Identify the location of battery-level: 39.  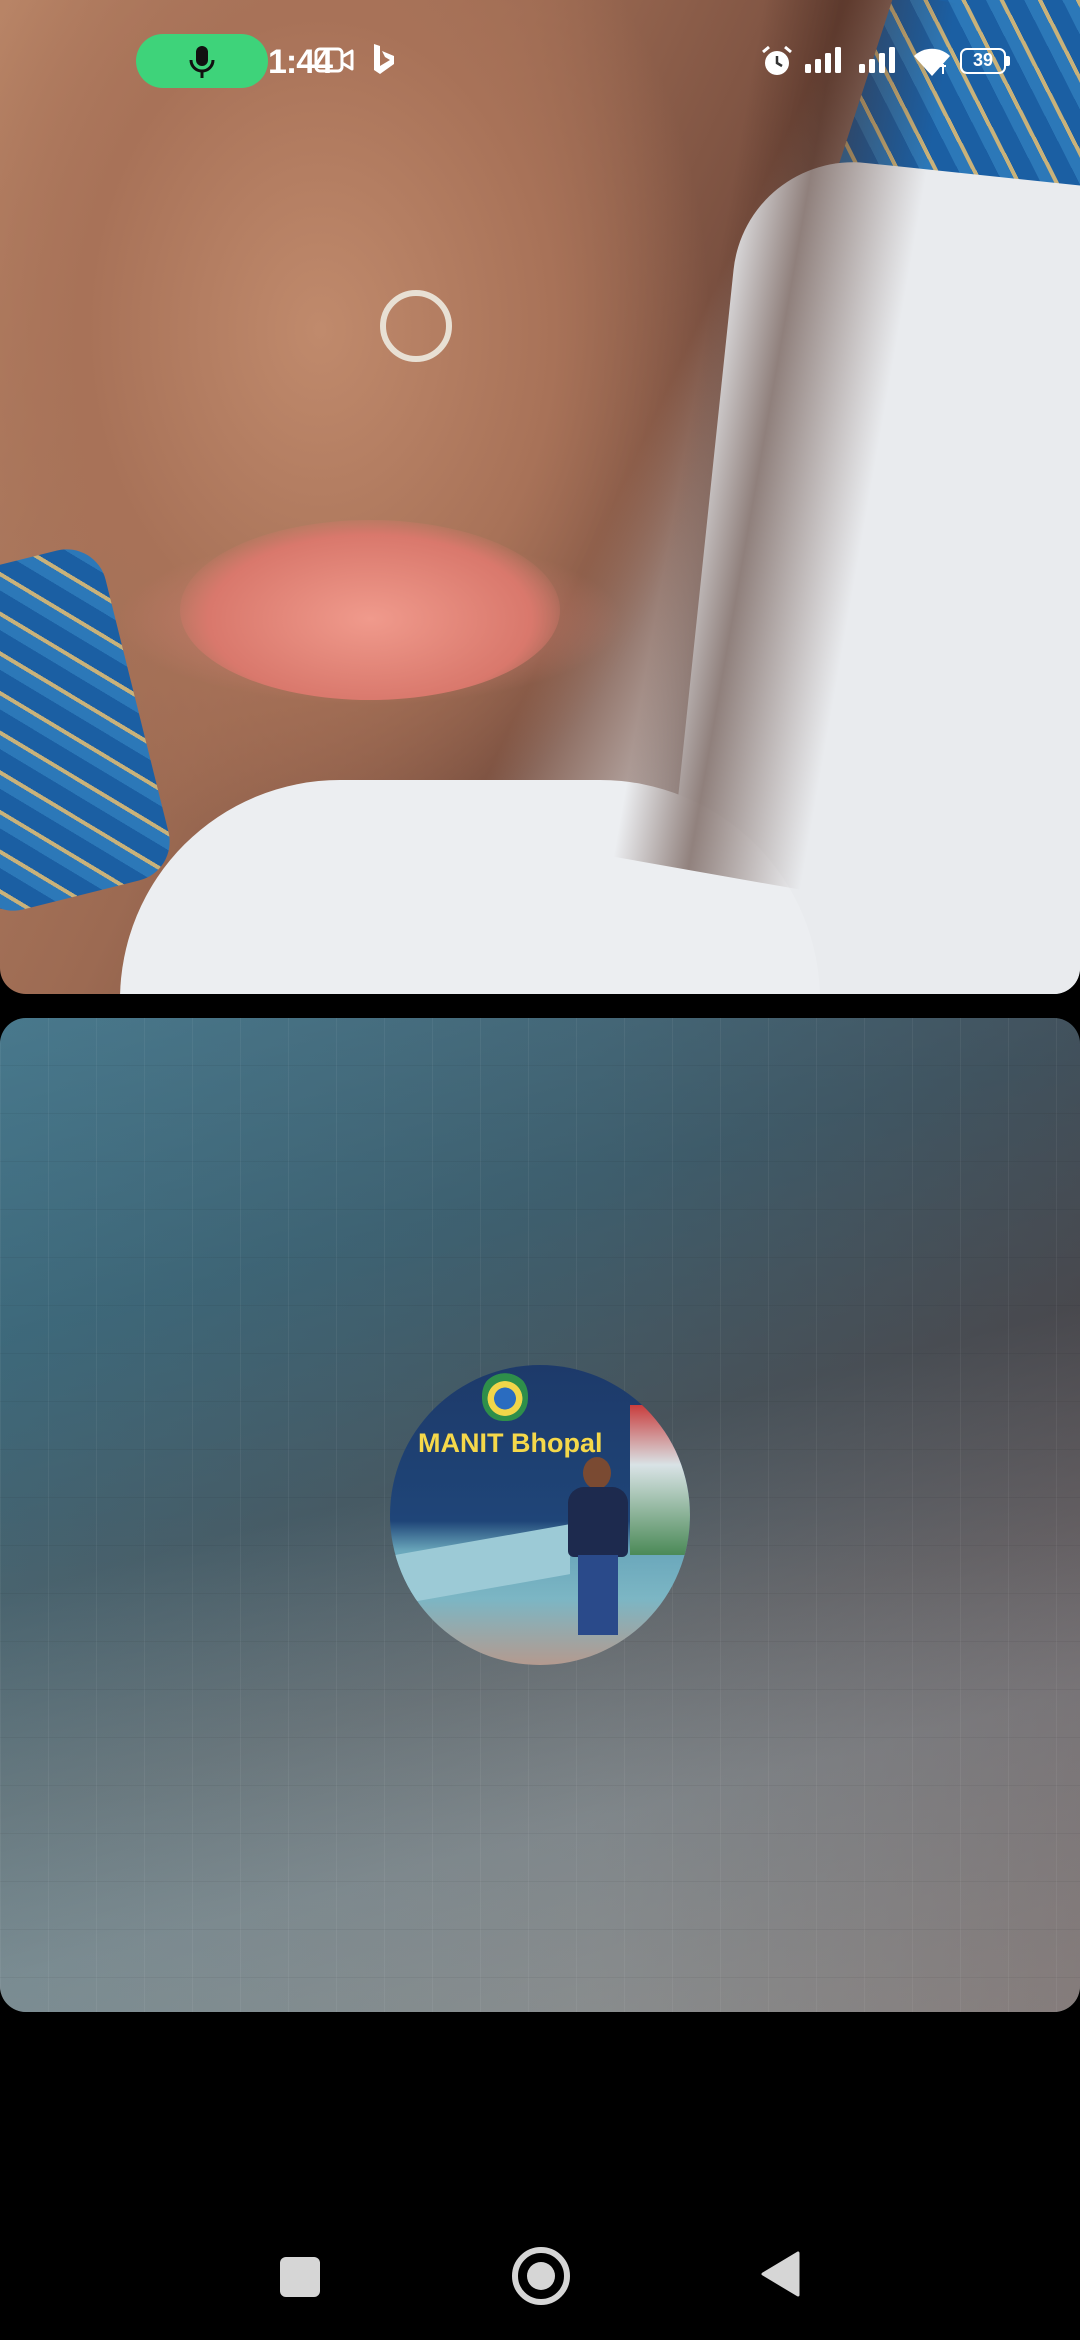
(983, 60).